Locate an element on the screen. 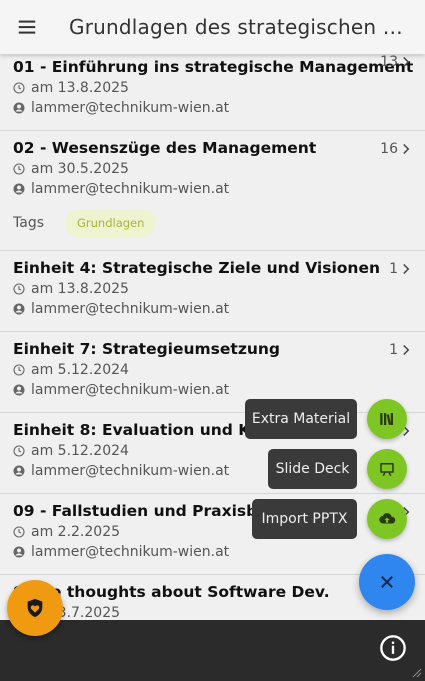  item-count-text: 13 is located at coordinates (389, 62).